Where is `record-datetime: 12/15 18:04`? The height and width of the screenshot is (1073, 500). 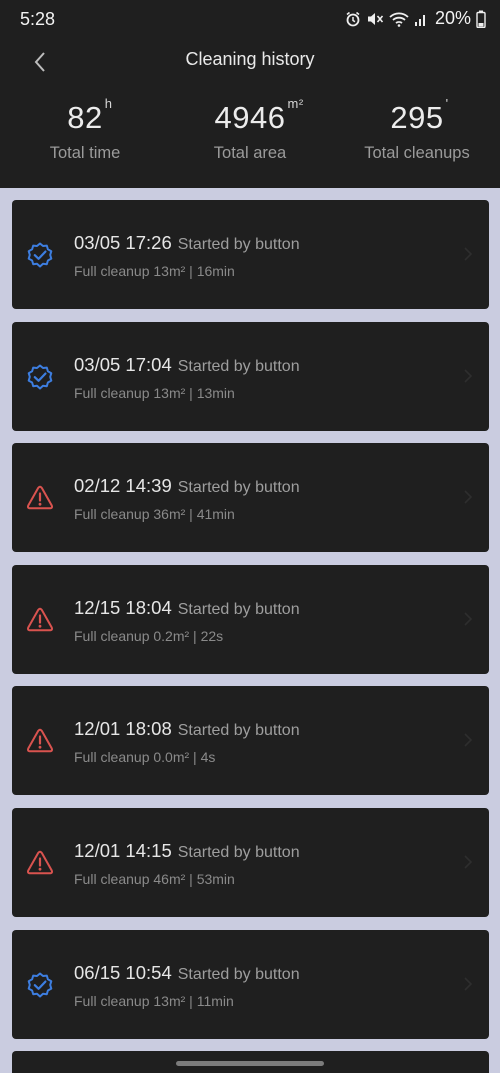 record-datetime: 12/15 18:04 is located at coordinates (123, 607).